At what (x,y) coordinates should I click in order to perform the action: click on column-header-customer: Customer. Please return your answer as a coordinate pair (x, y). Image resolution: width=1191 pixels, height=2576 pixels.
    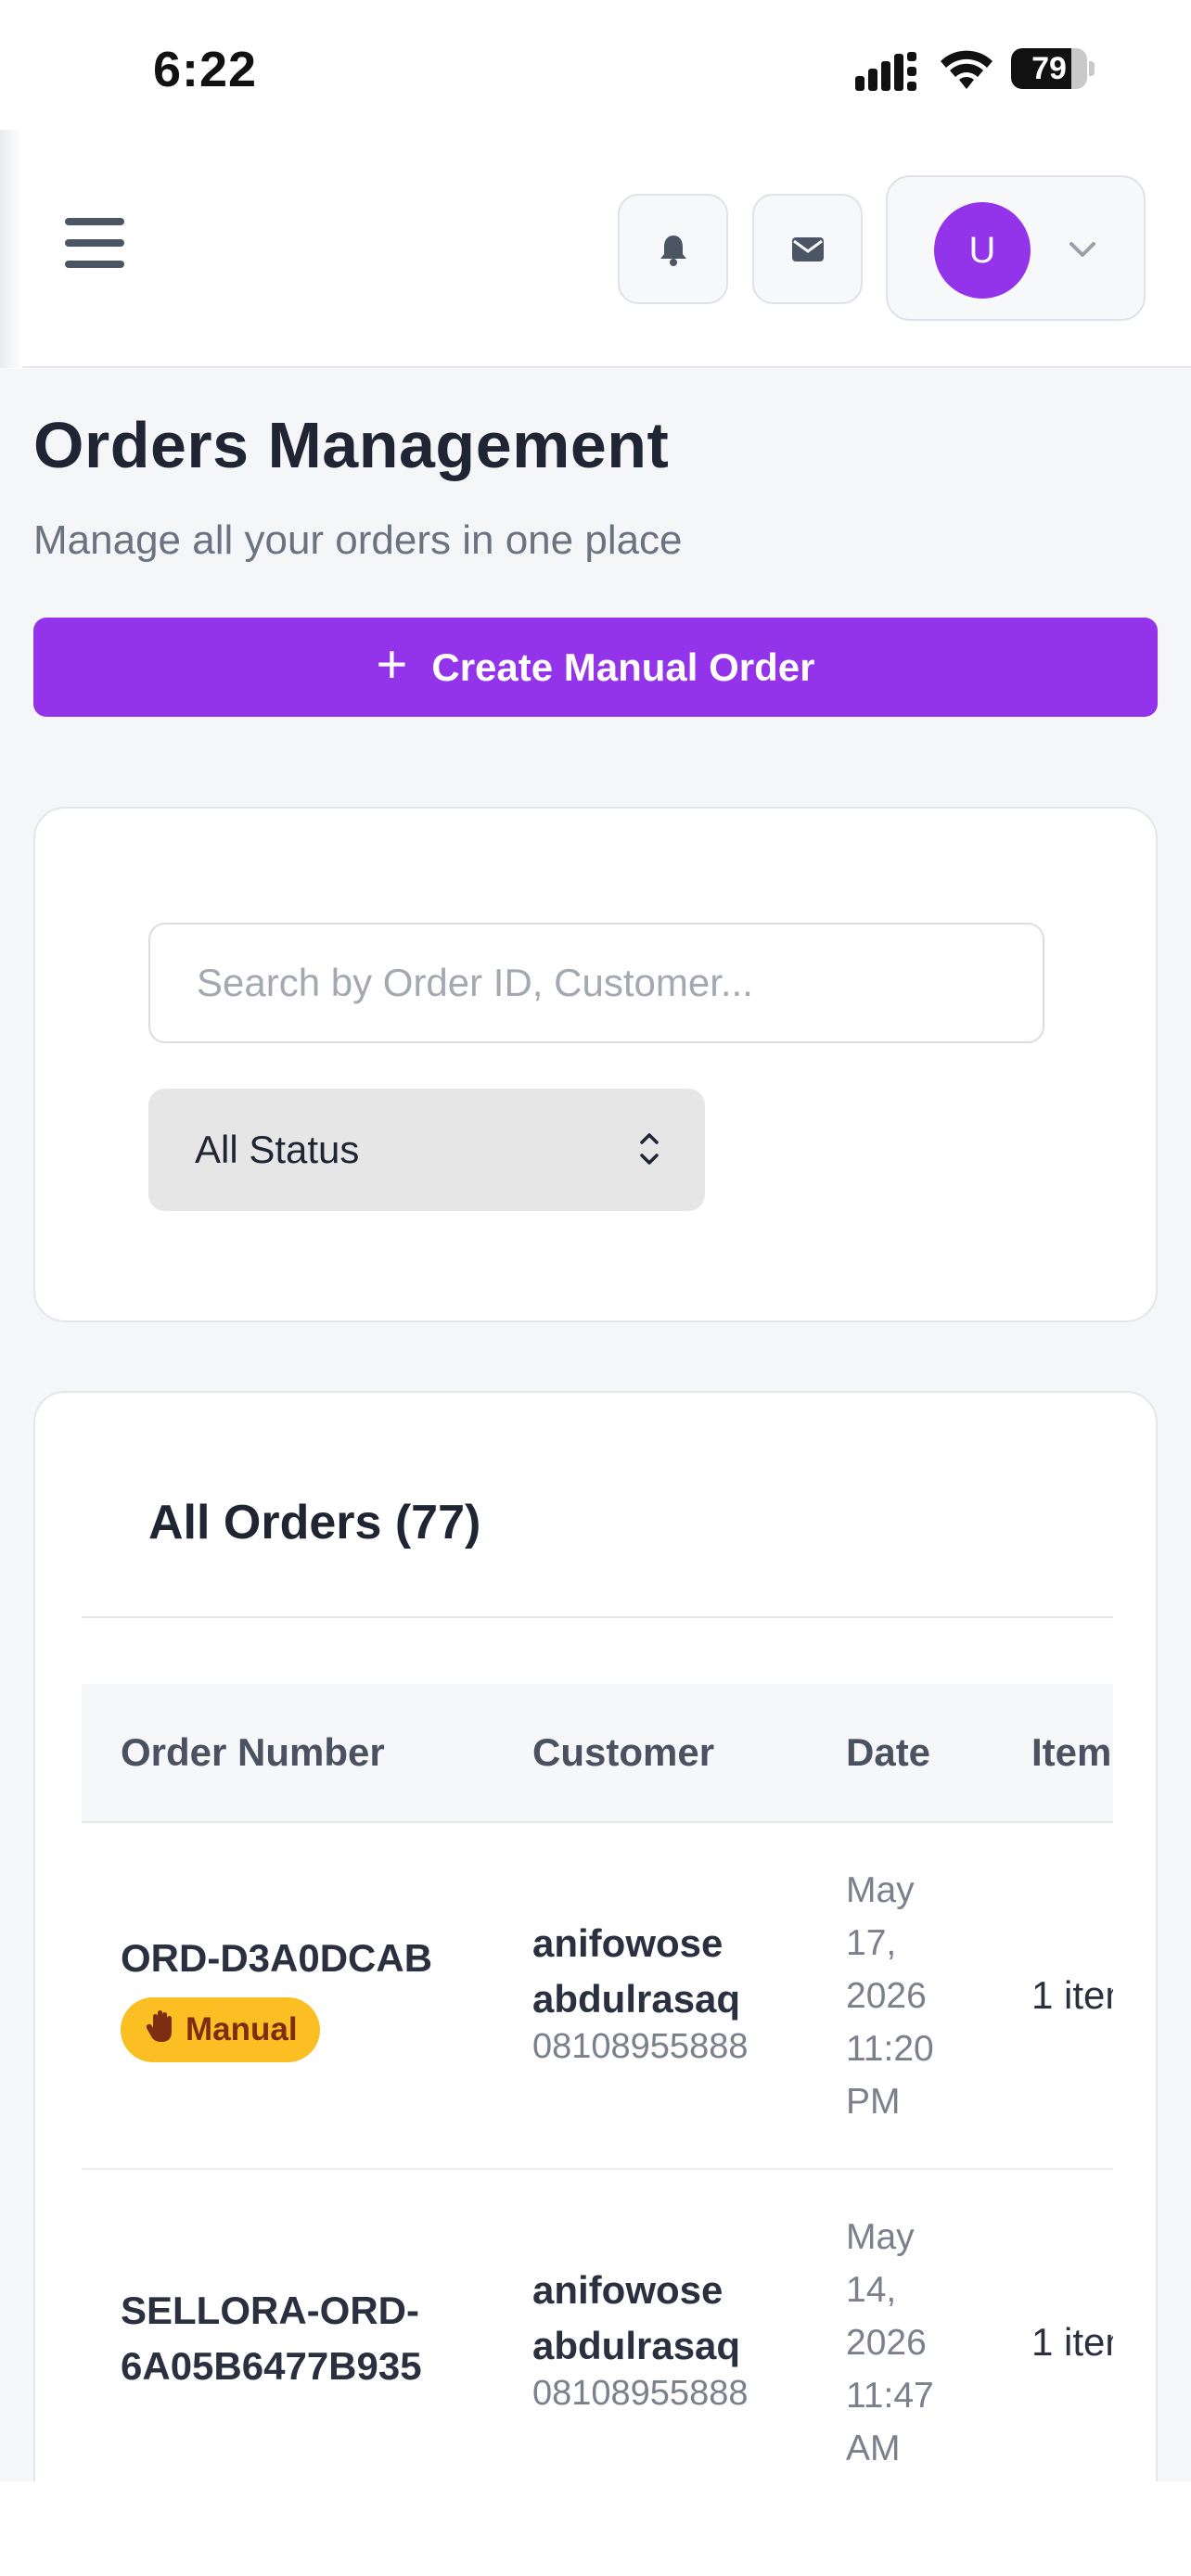
    Looking at the image, I should click on (623, 1753).